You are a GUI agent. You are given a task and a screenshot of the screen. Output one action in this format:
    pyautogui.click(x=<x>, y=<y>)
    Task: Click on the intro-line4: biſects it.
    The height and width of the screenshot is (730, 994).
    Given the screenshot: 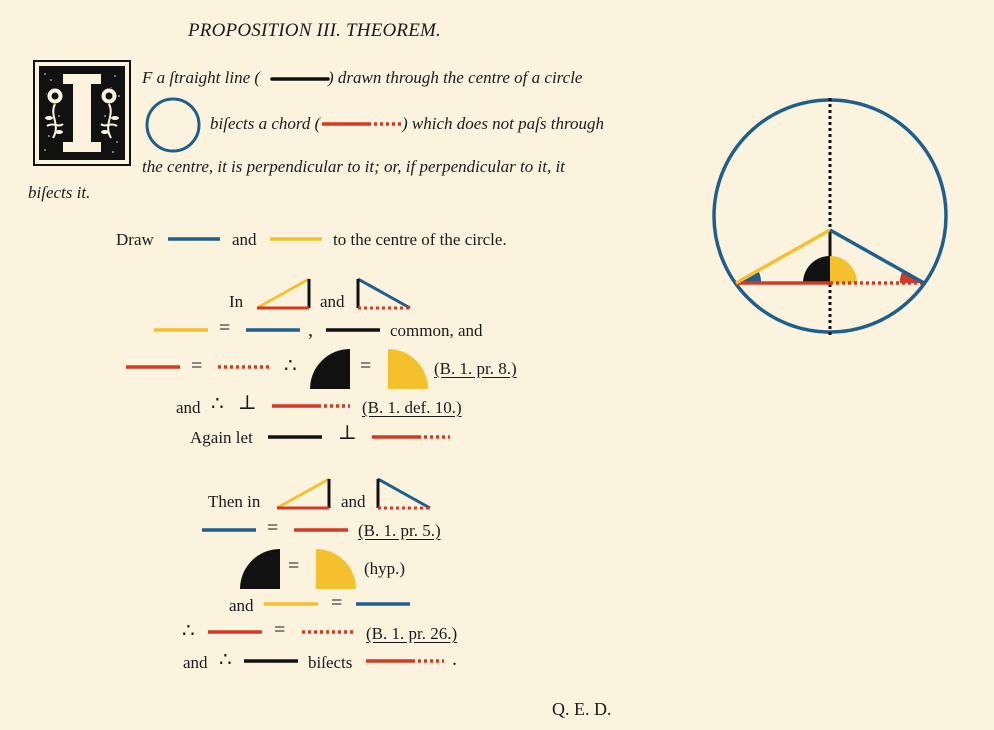 What is the action you would take?
    pyautogui.click(x=59, y=192)
    